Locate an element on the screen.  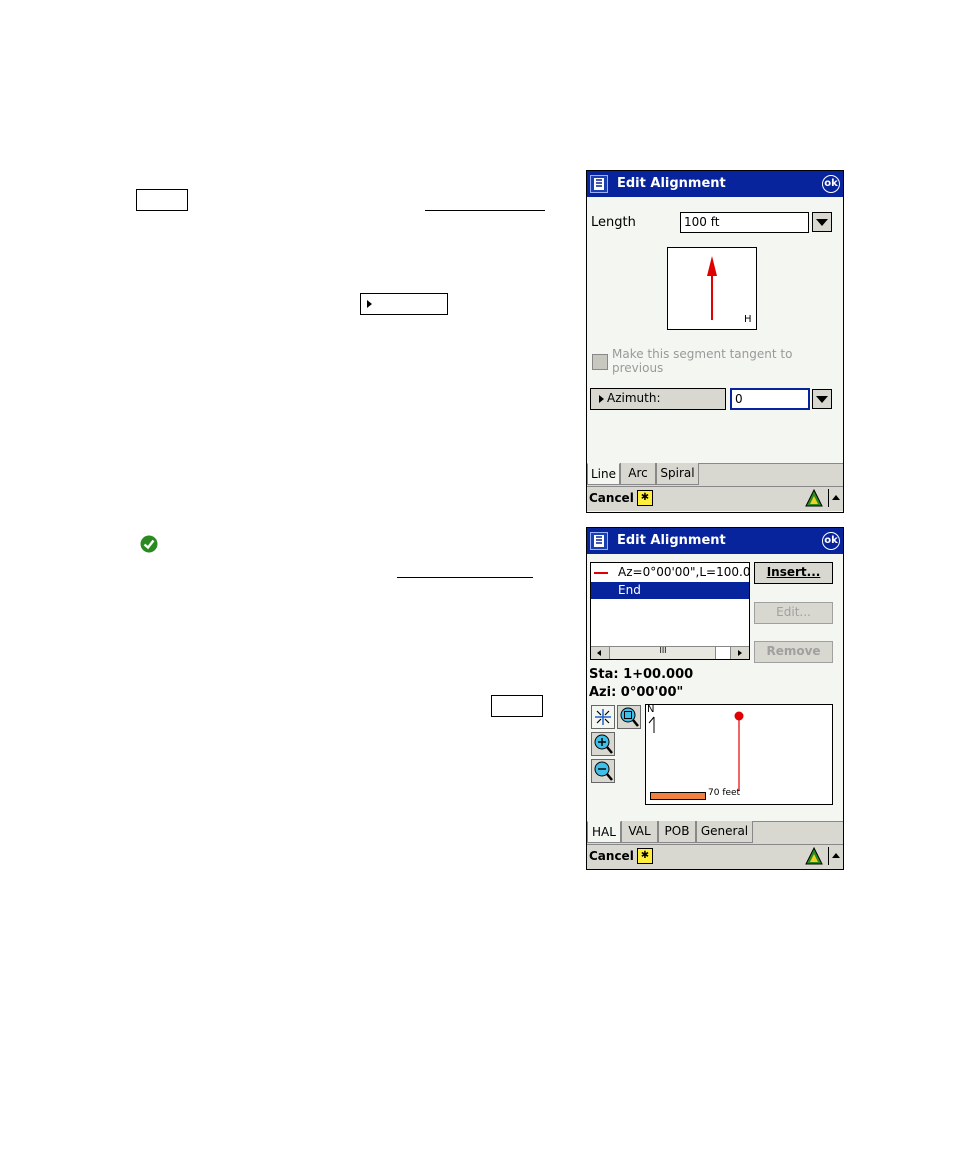
zoom-extents-icon is located at coordinates (603, 717).